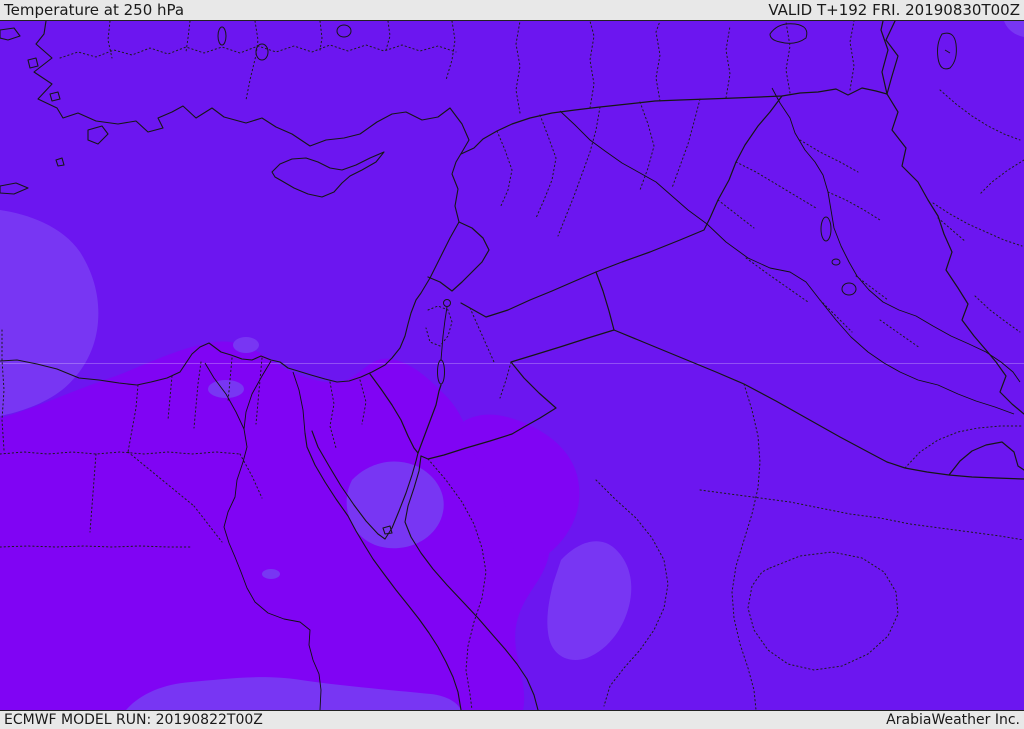 The width and height of the screenshot is (1024, 729). What do you see at coordinates (94, 10) in the screenshot?
I see `map-title: Temperature at 250 hPa` at bounding box center [94, 10].